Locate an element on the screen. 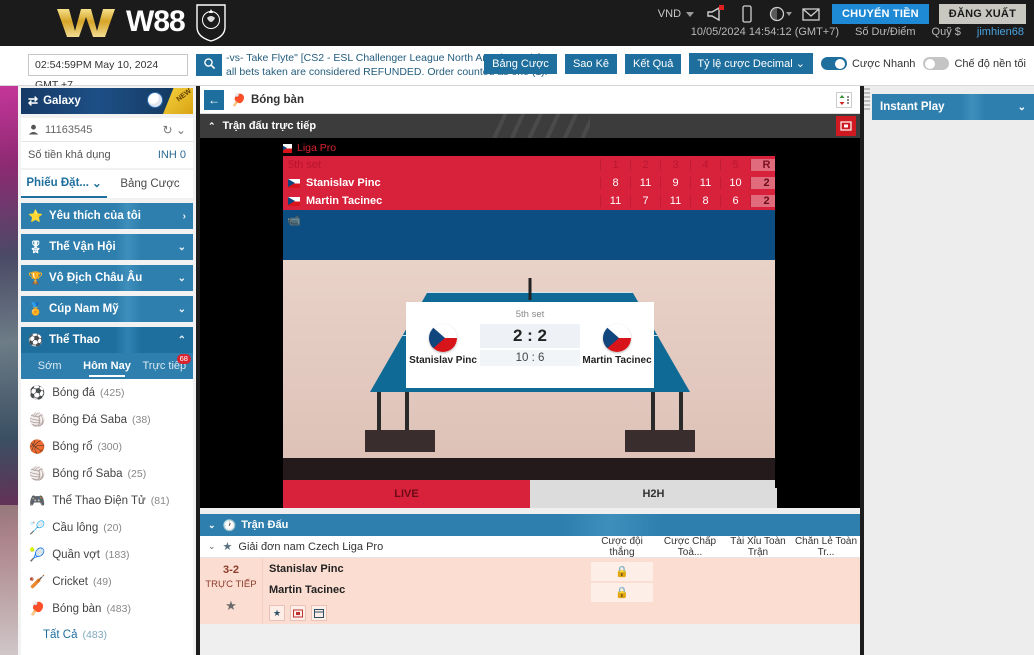 The height and width of the screenshot is (655, 1034). soccer-ball-icon: ⚽ is located at coordinates (37, 392).